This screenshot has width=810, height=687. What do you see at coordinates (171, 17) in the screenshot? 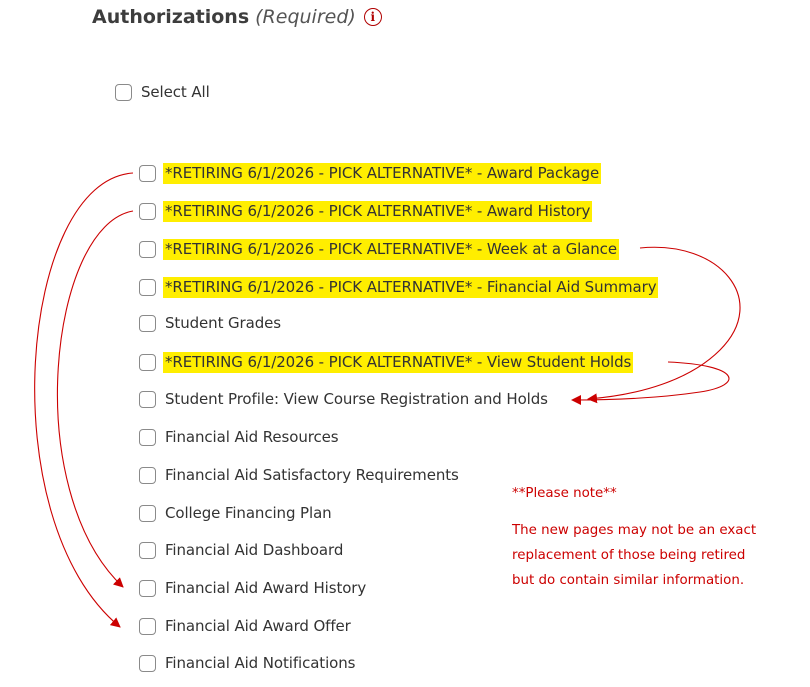
I see `section-title: Authorizations` at bounding box center [171, 17].